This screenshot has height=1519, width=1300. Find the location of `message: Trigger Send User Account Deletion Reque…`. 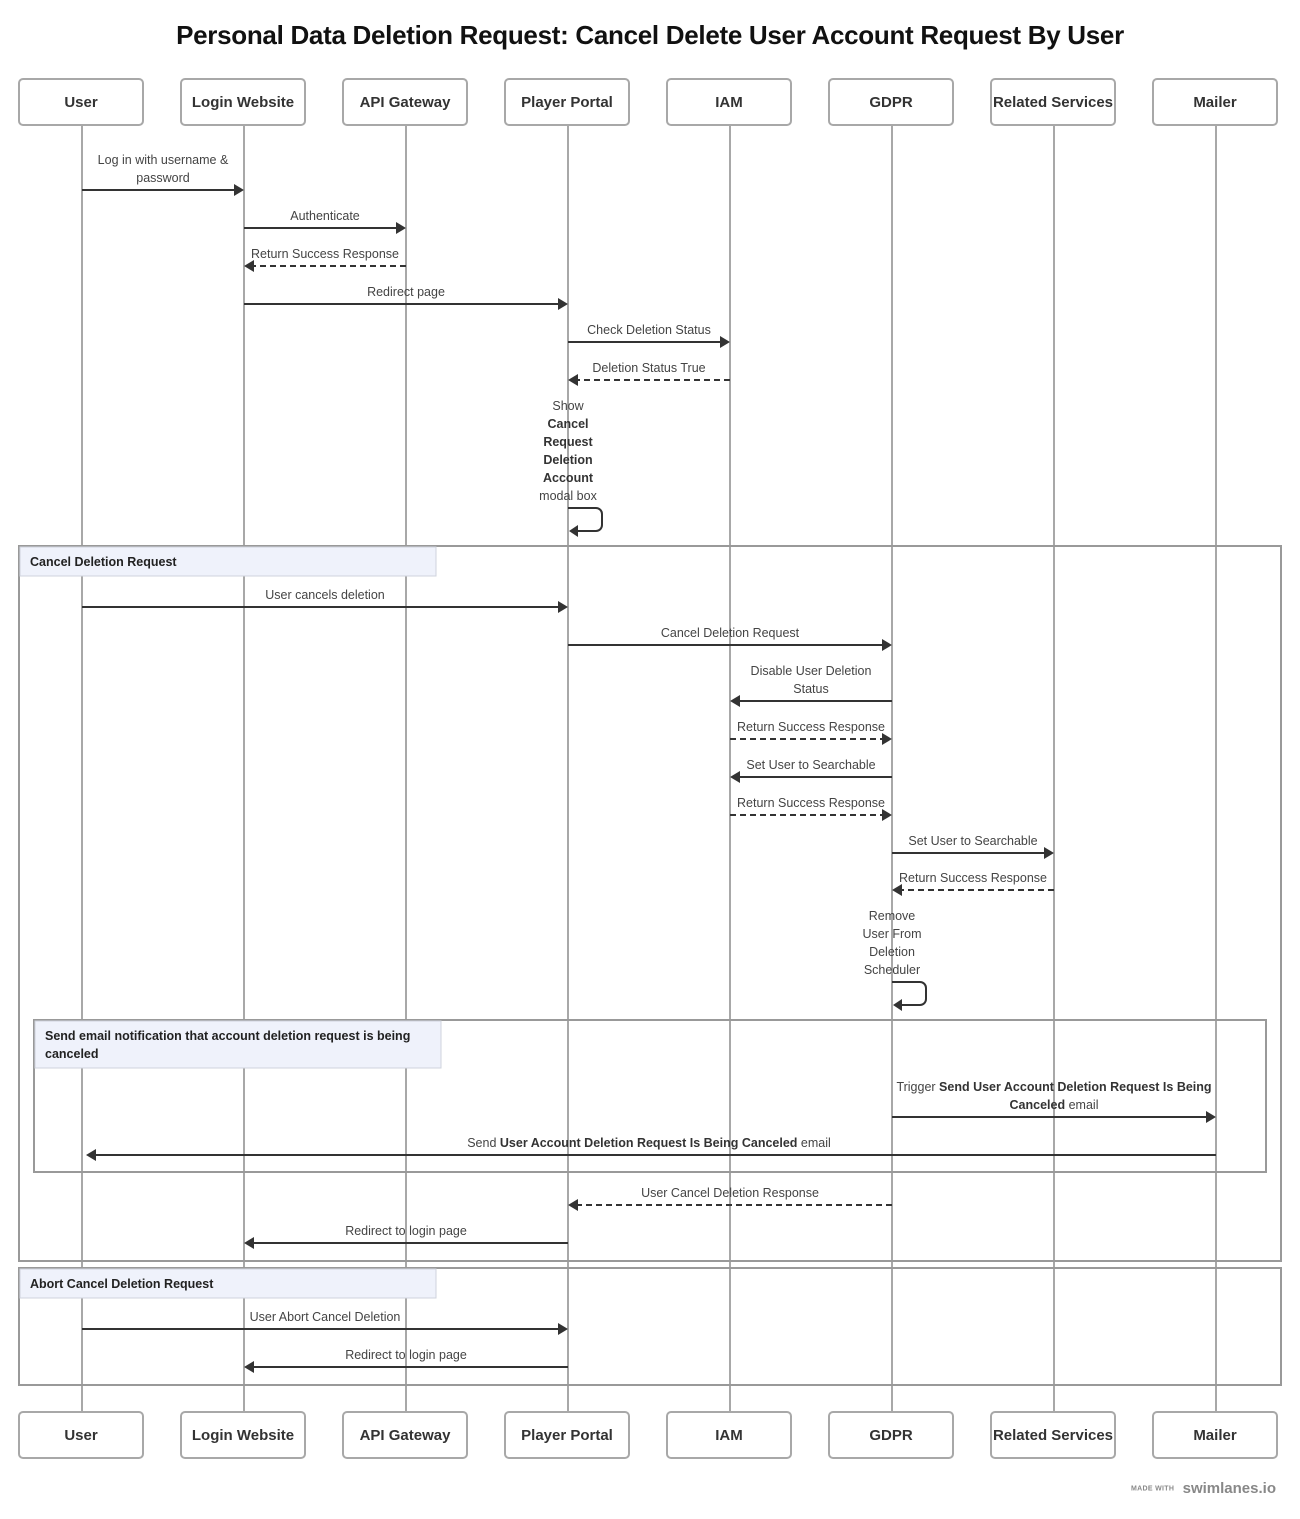

message: Trigger Send User Account Deletion Reque… is located at coordinates (1054, 1101).